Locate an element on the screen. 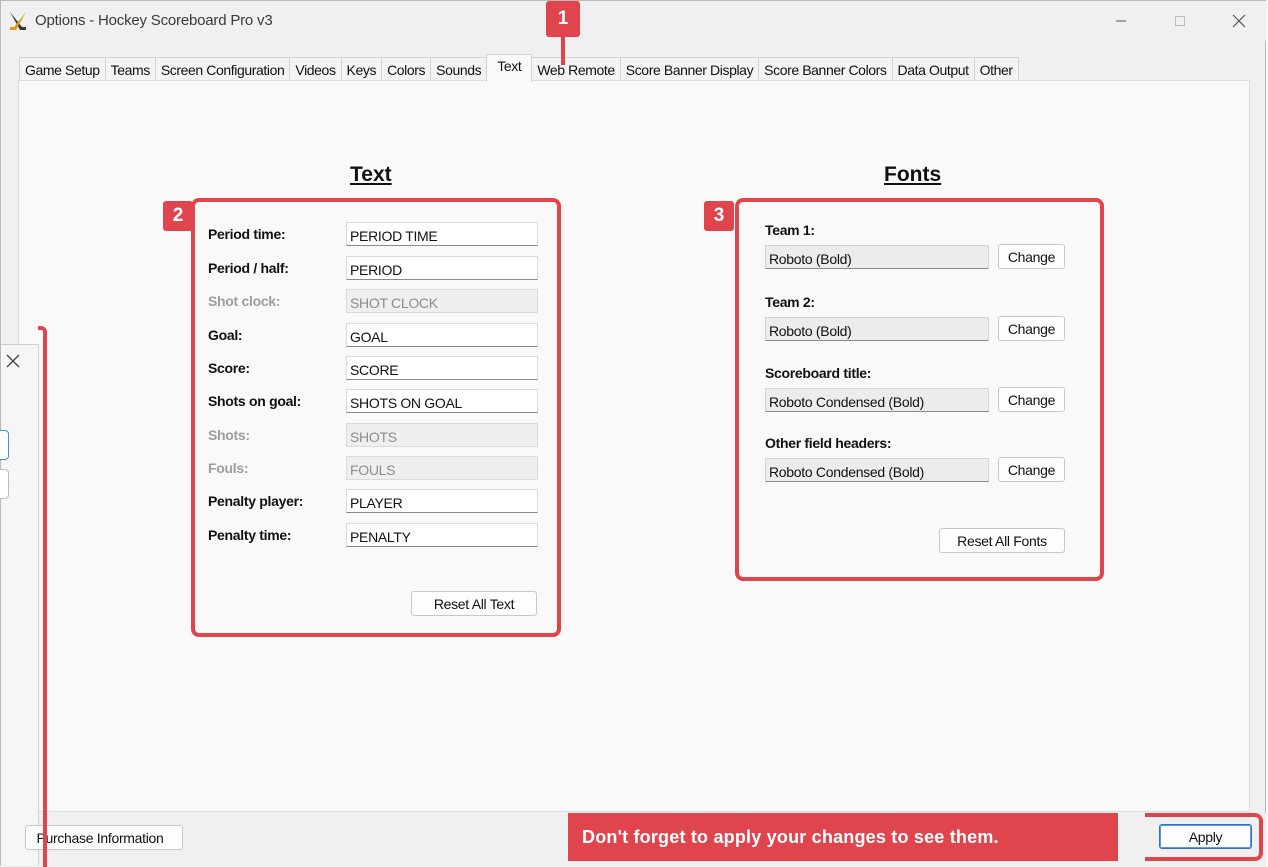 This screenshot has height=867, width=1268. tab-keys: Keys is located at coordinates (361, 69).